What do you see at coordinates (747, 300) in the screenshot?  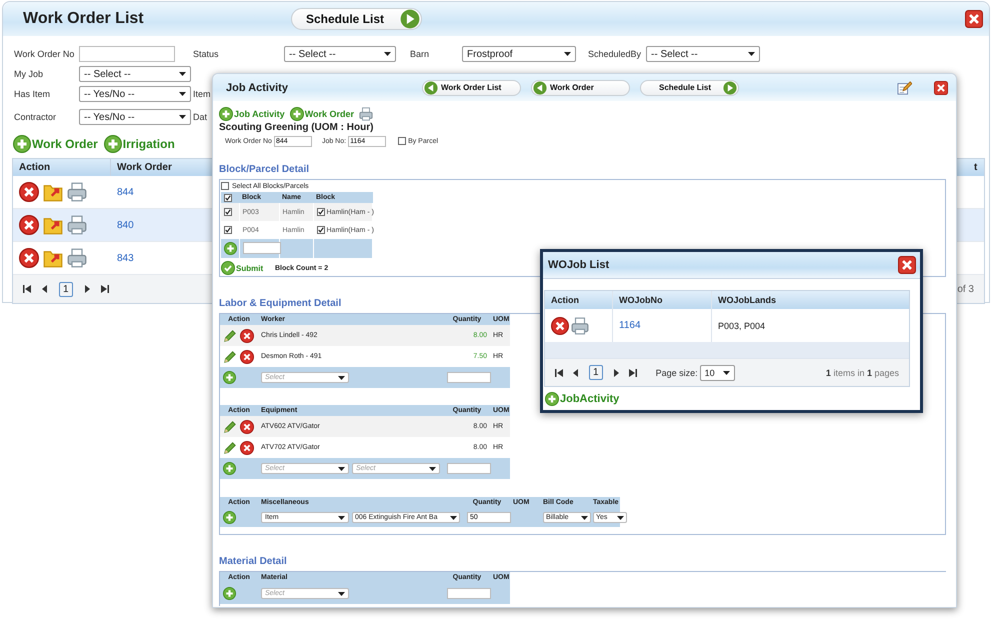 I see `column-header: WOJobLands` at bounding box center [747, 300].